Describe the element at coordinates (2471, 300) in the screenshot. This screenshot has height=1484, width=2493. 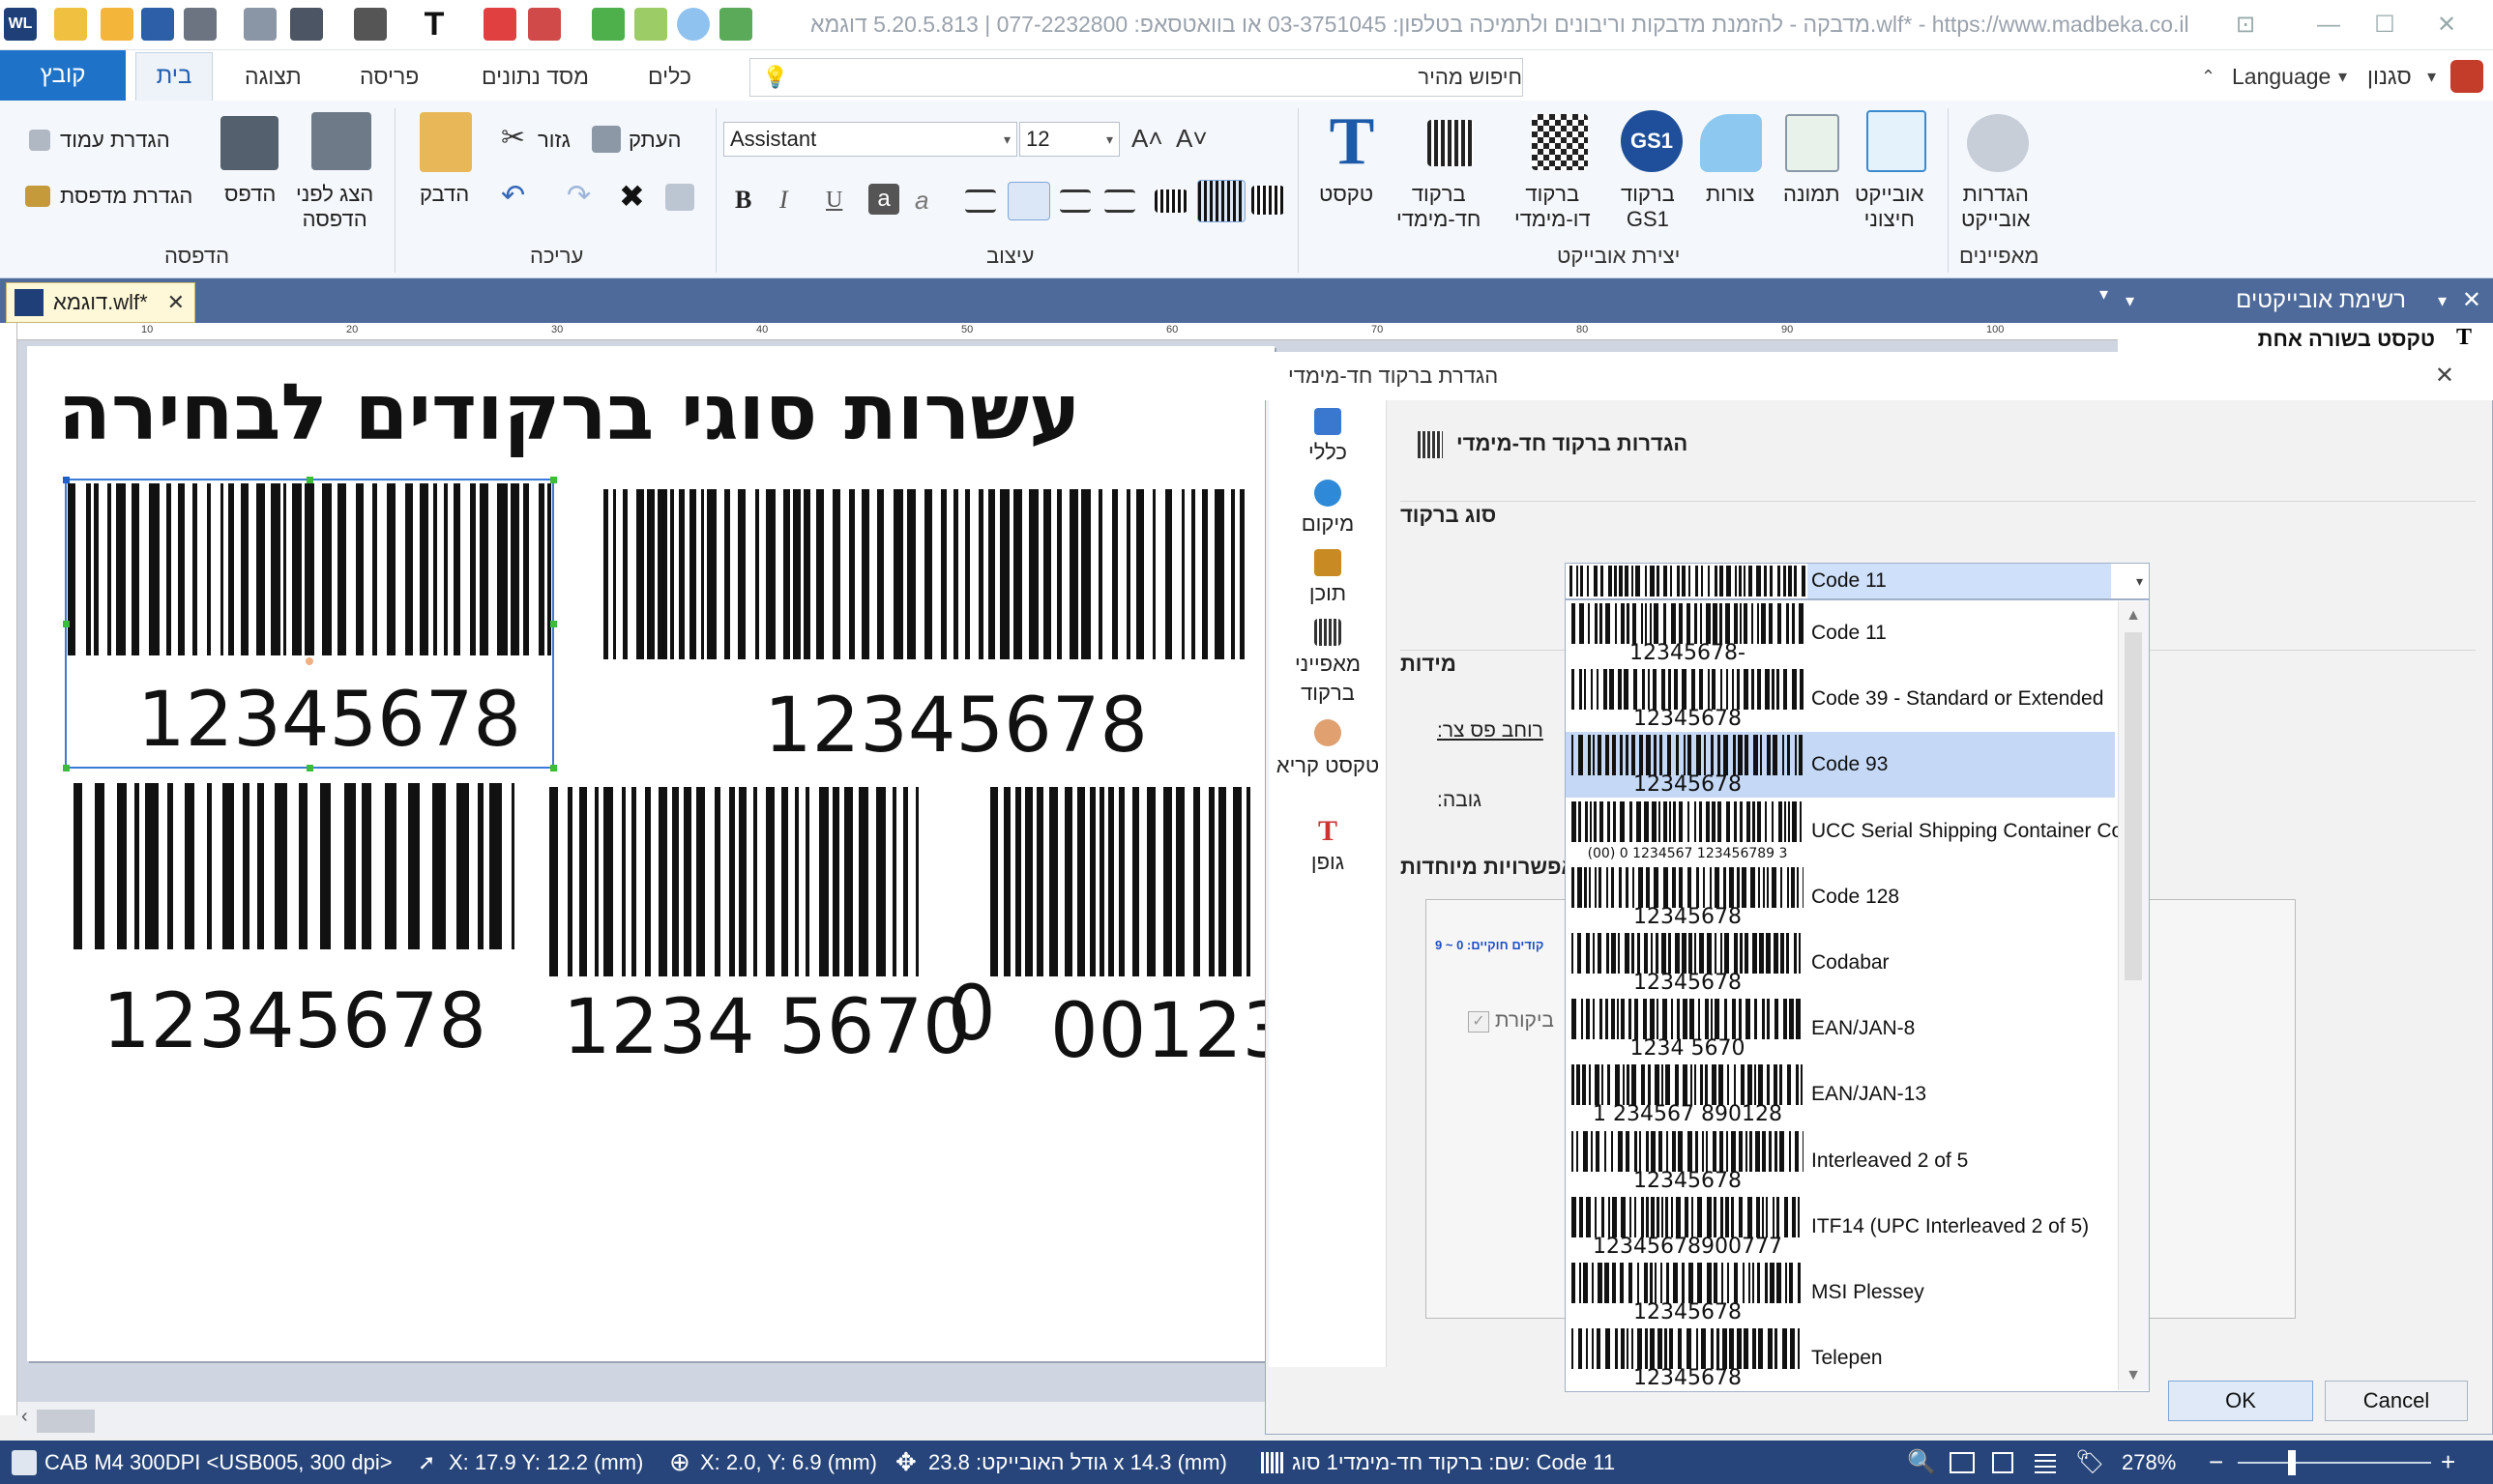
I see `close-panel-icon: ✕` at that location.